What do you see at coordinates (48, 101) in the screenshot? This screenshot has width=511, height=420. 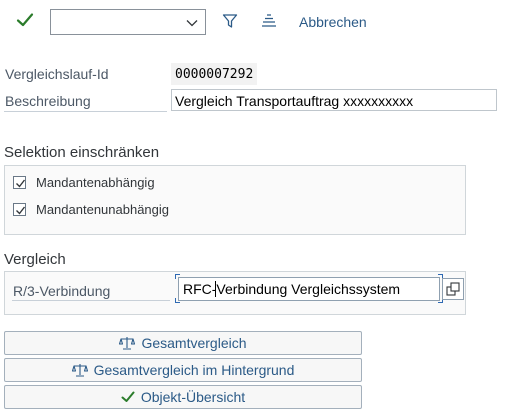 I see `description-label: Beschreibung` at bounding box center [48, 101].